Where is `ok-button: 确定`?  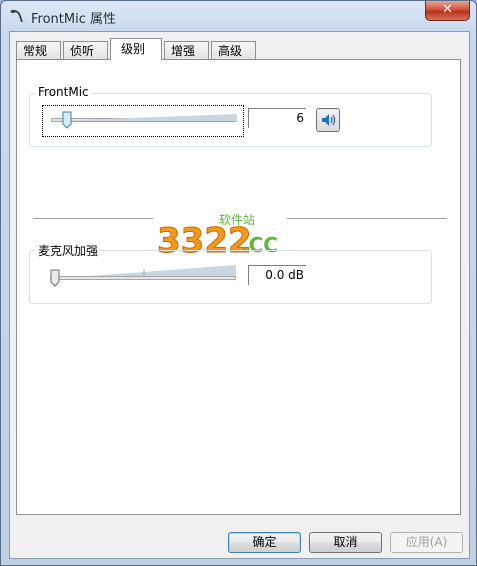 ok-button: 确定 is located at coordinates (264, 542).